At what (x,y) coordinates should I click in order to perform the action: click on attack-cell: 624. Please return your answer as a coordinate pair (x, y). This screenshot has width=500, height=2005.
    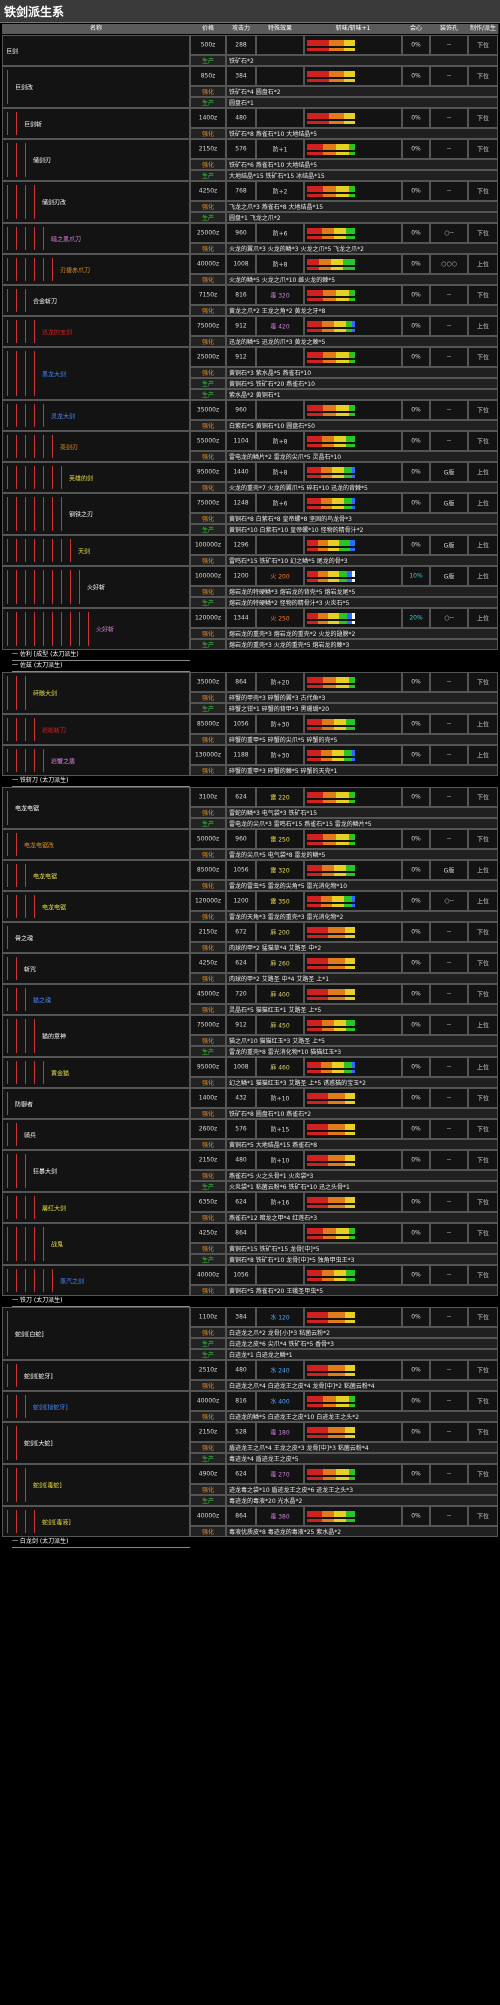
    Looking at the image, I should click on (241, 797).